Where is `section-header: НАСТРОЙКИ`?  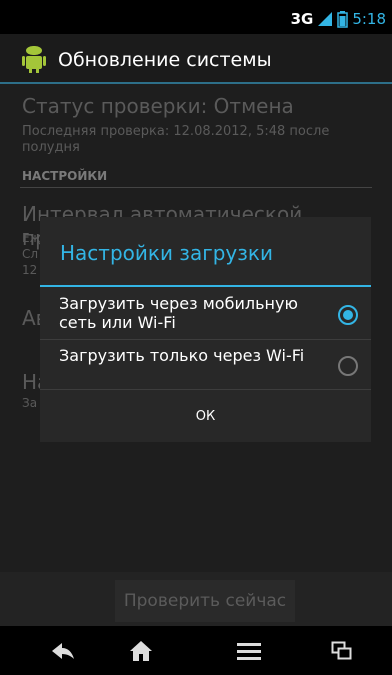
section-header: НАСТРОЙКИ is located at coordinates (65, 176).